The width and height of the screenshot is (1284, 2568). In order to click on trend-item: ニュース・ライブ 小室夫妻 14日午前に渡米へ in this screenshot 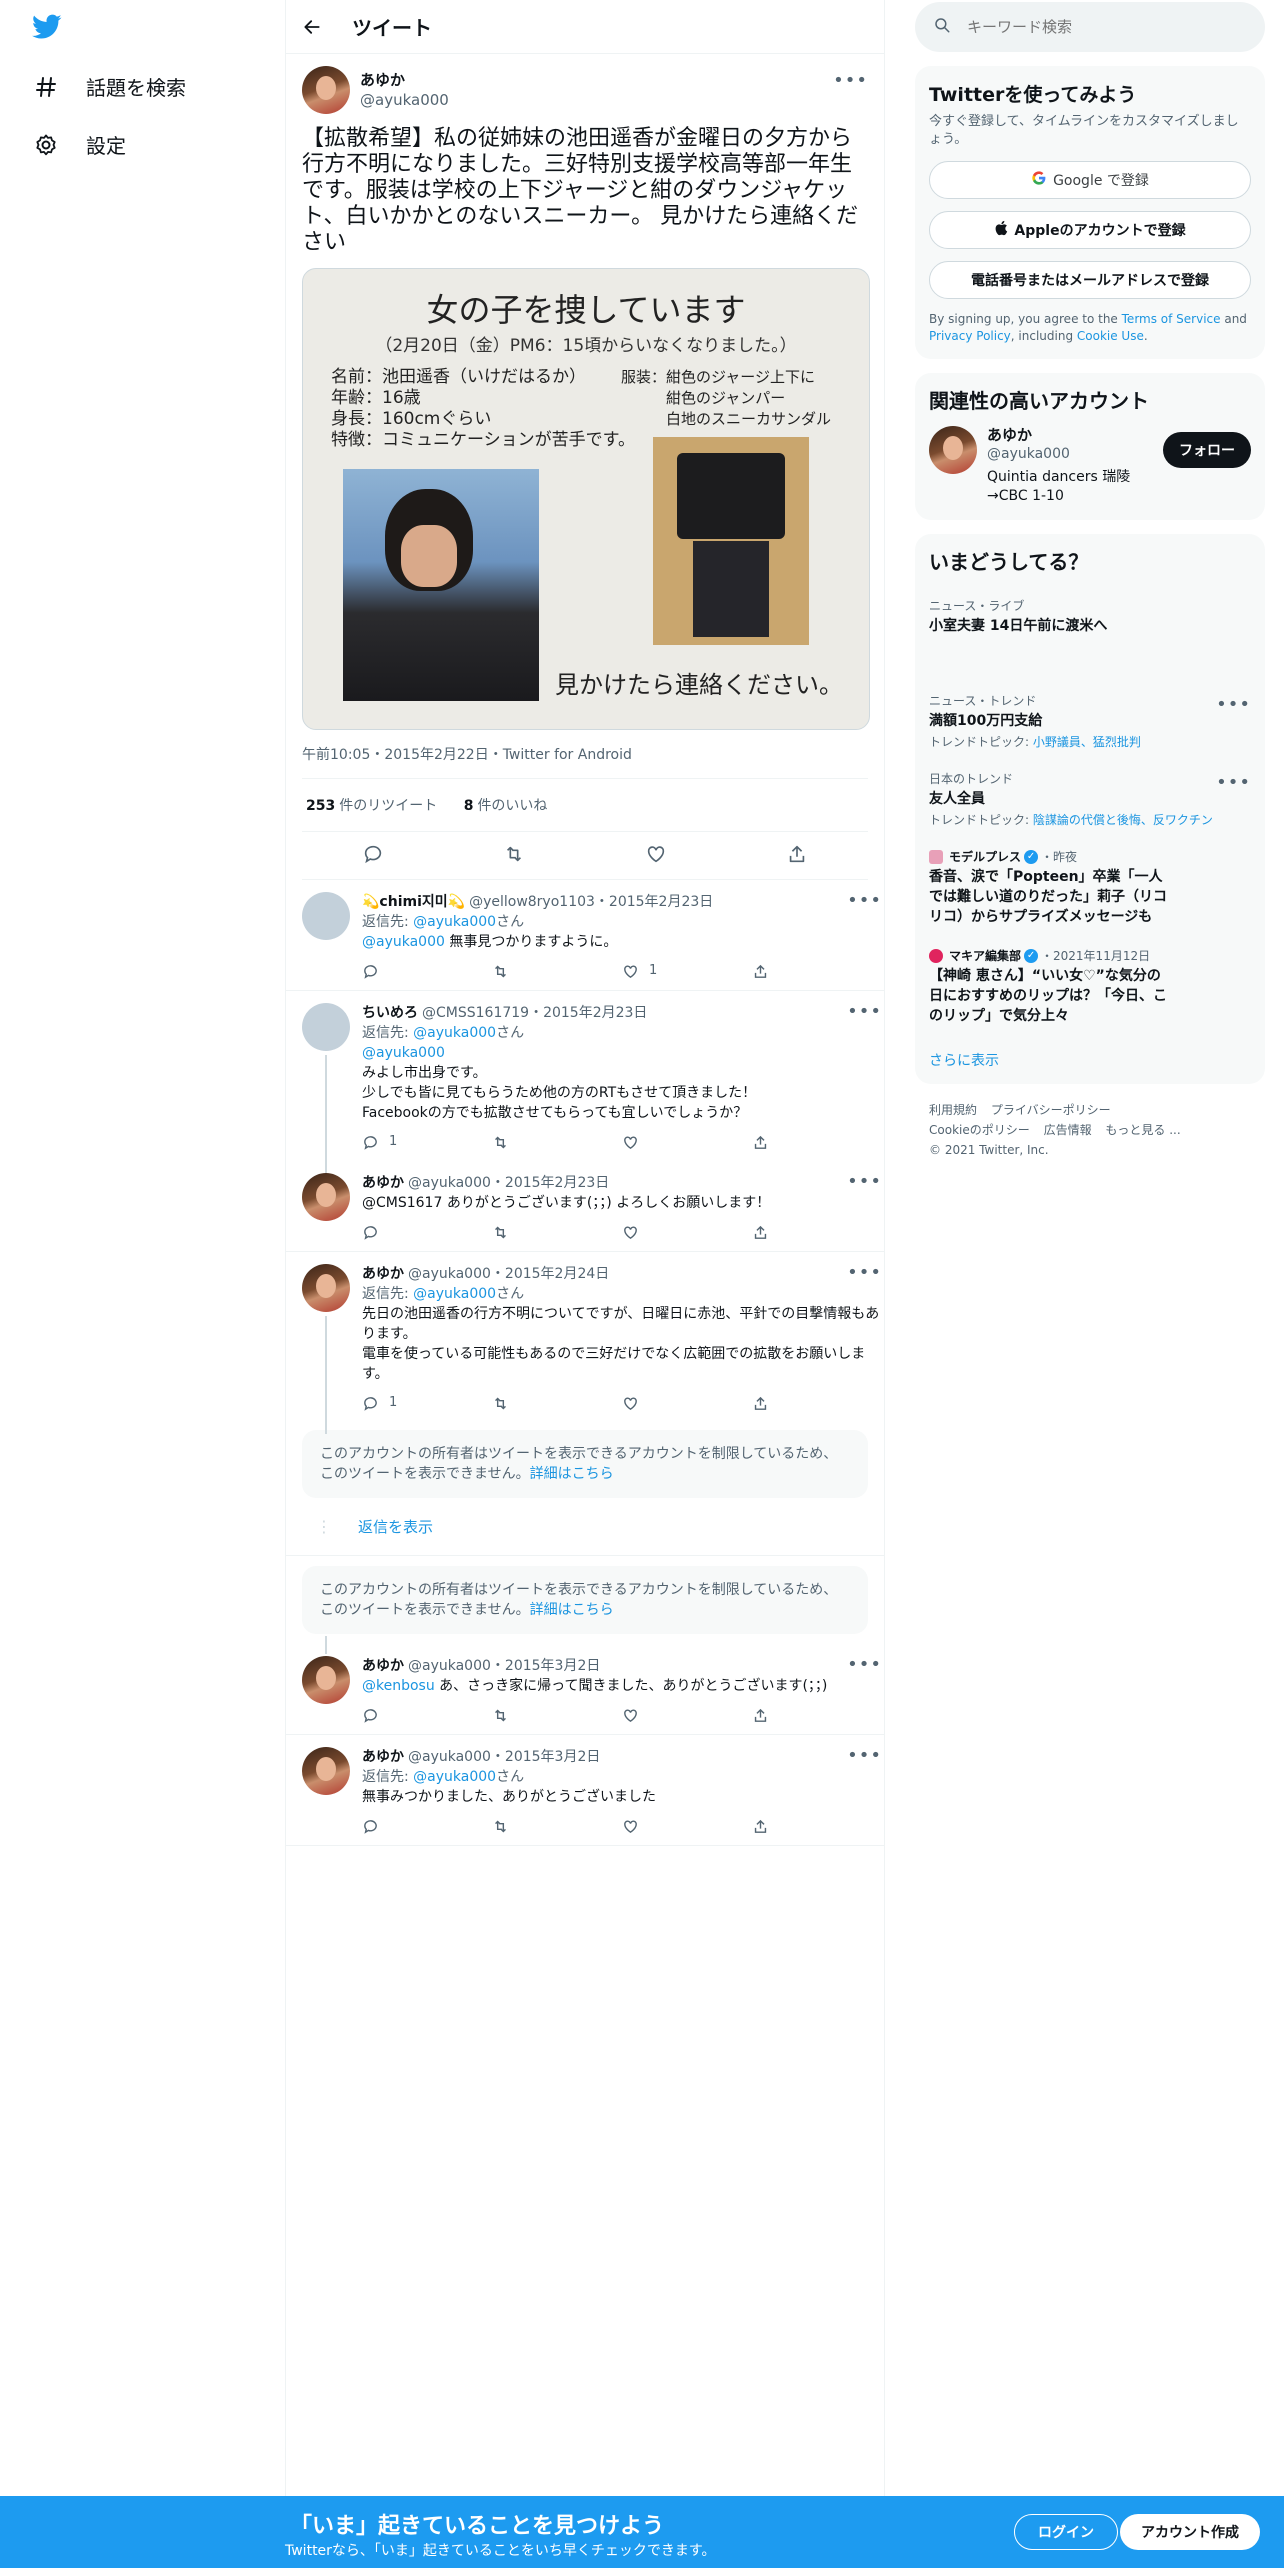, I will do `click(1090, 634)`.